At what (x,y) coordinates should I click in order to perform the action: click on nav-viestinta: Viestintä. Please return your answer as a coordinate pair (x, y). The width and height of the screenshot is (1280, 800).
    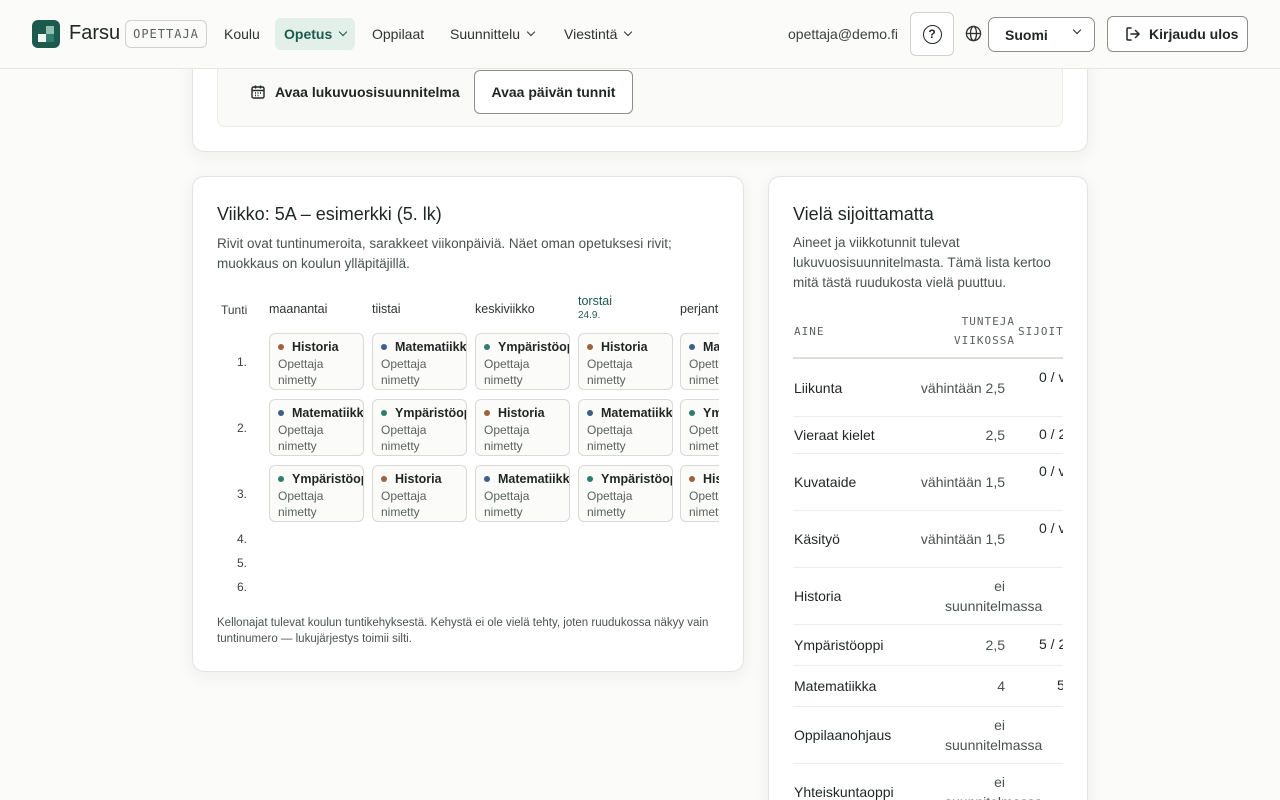
    Looking at the image, I should click on (597, 34).